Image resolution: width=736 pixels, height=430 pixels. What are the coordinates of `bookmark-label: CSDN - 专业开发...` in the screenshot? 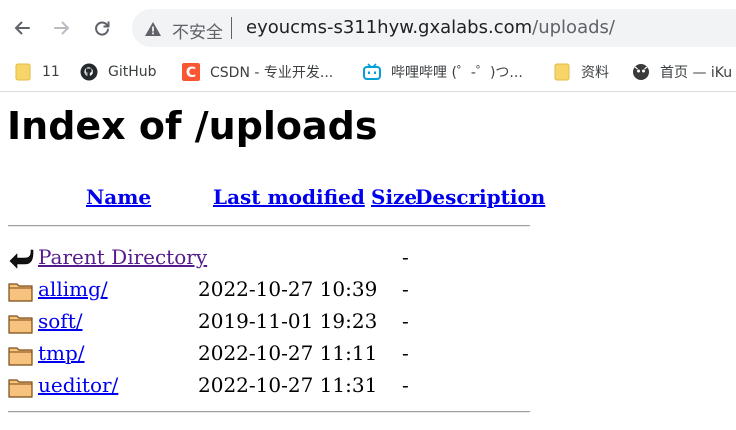 It's located at (272, 73).